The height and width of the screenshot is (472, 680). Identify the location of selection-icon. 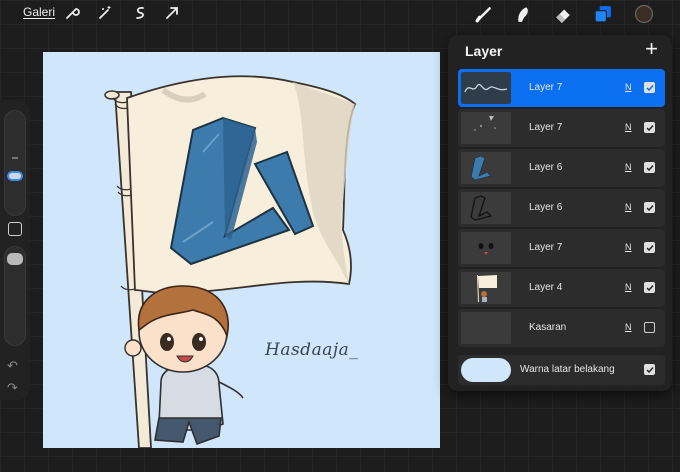
(140, 13).